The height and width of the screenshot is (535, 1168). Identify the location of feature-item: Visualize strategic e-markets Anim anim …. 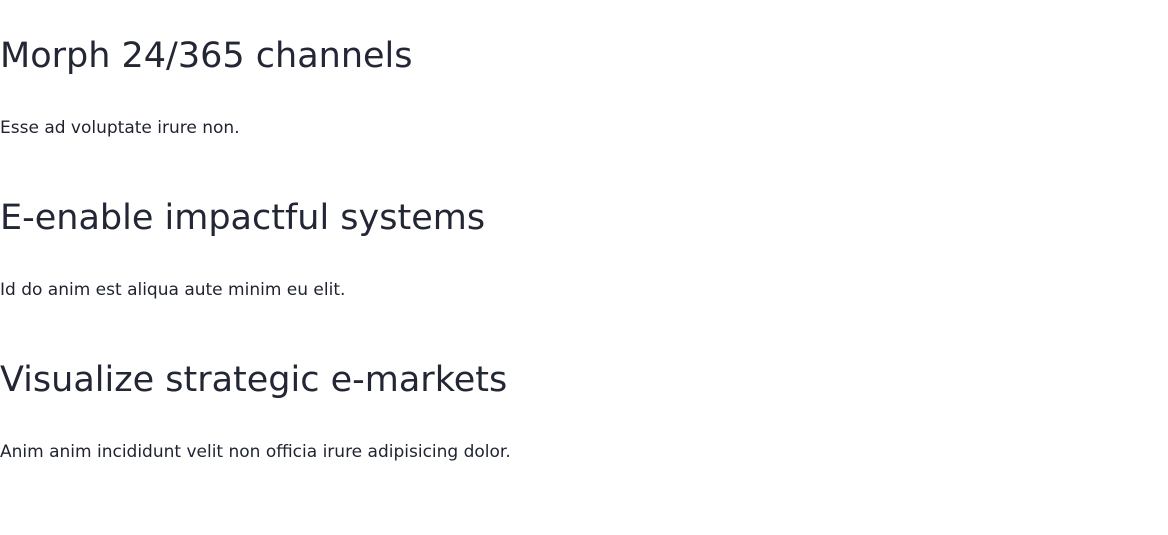
(255, 411).